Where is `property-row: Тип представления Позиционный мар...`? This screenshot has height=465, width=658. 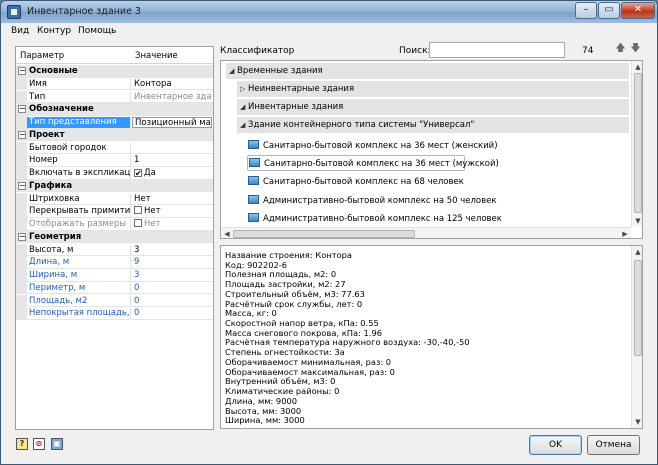
property-row: Тип представления Позиционный мар... is located at coordinates (114, 122).